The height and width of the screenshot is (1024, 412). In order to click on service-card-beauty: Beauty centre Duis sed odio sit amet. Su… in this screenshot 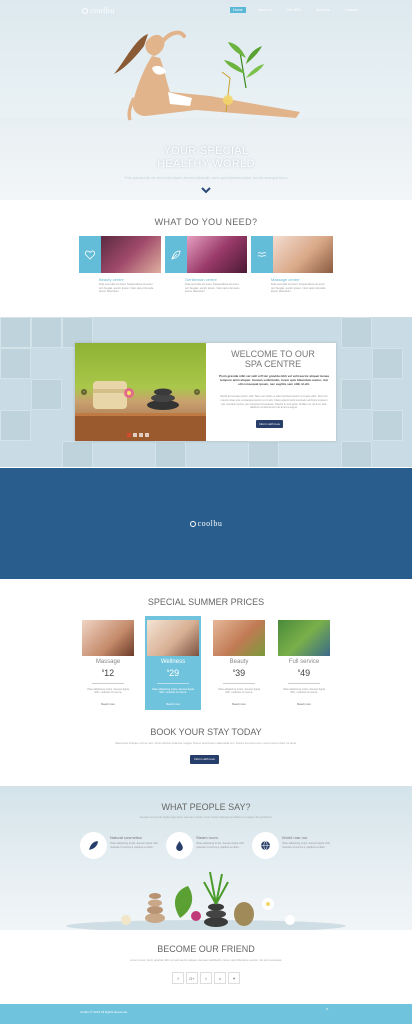, I will do `click(120, 266)`.